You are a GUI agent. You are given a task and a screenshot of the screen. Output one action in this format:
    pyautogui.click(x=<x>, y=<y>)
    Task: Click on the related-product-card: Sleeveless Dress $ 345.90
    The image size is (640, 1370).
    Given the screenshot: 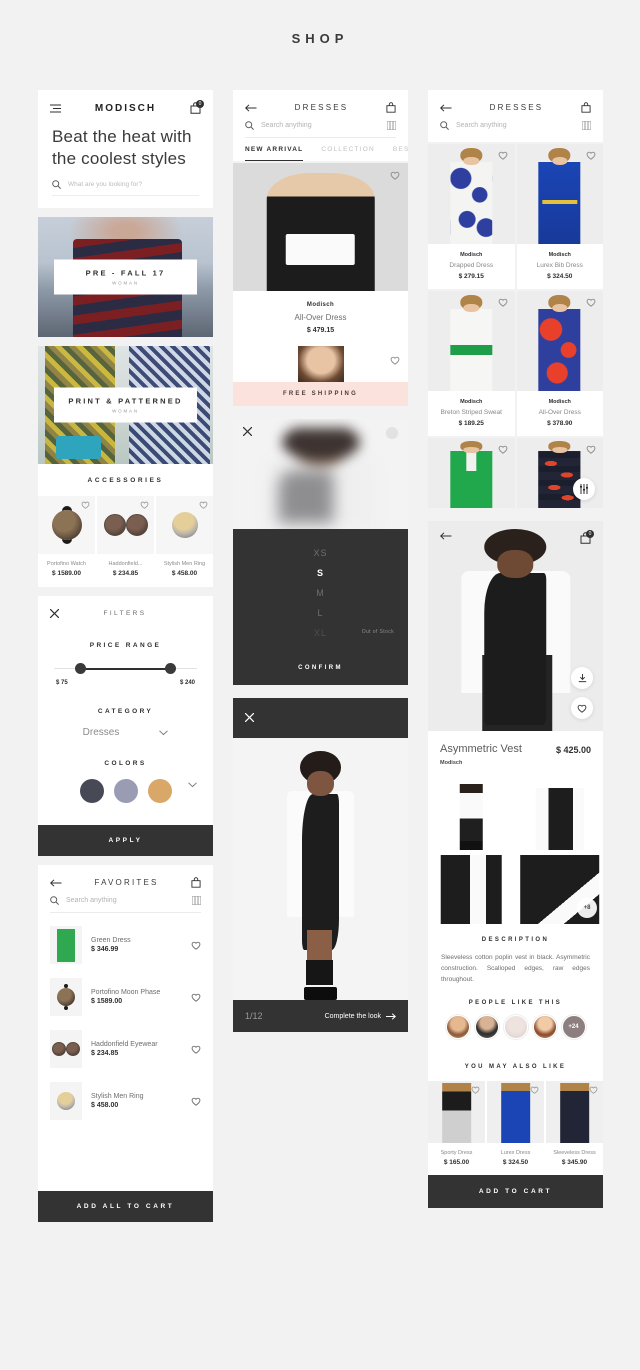 What is the action you would take?
    pyautogui.click(x=574, y=1128)
    